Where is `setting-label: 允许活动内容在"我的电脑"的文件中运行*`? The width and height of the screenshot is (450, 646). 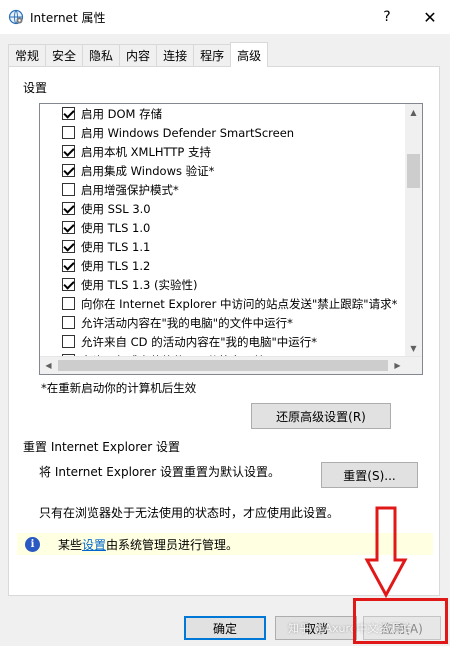 setting-label: 允许活动内容在"我的电脑"的文件中运行* is located at coordinates (187, 322).